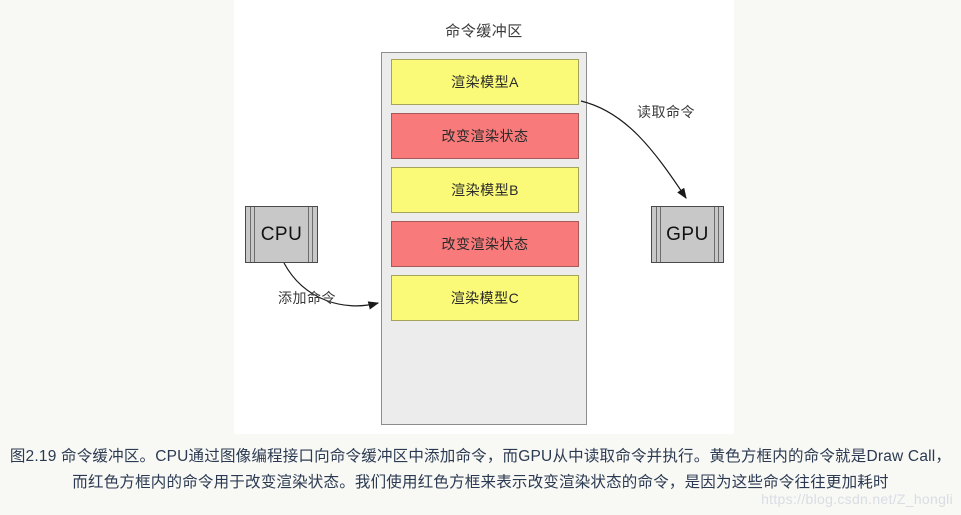 This screenshot has height=515, width=961. I want to click on diagram-title: 命令缓冲区, so click(484, 31).